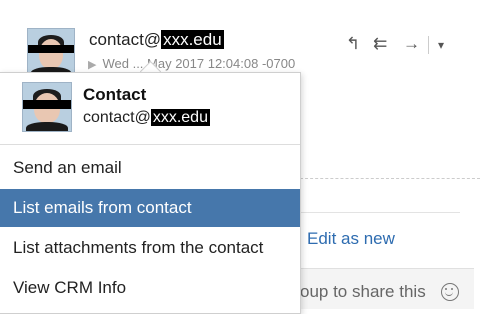  Describe the element at coordinates (450, 292) in the screenshot. I see `emoji-smiley-icon` at that location.